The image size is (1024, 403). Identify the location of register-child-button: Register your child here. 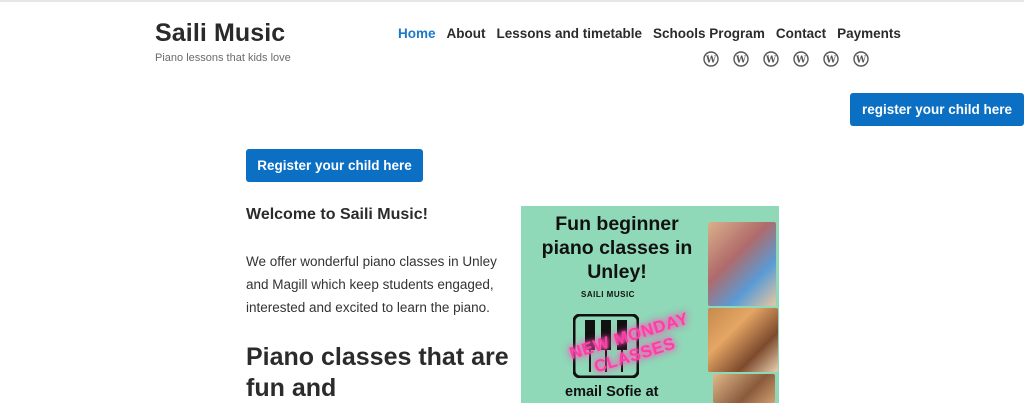
(334, 165).